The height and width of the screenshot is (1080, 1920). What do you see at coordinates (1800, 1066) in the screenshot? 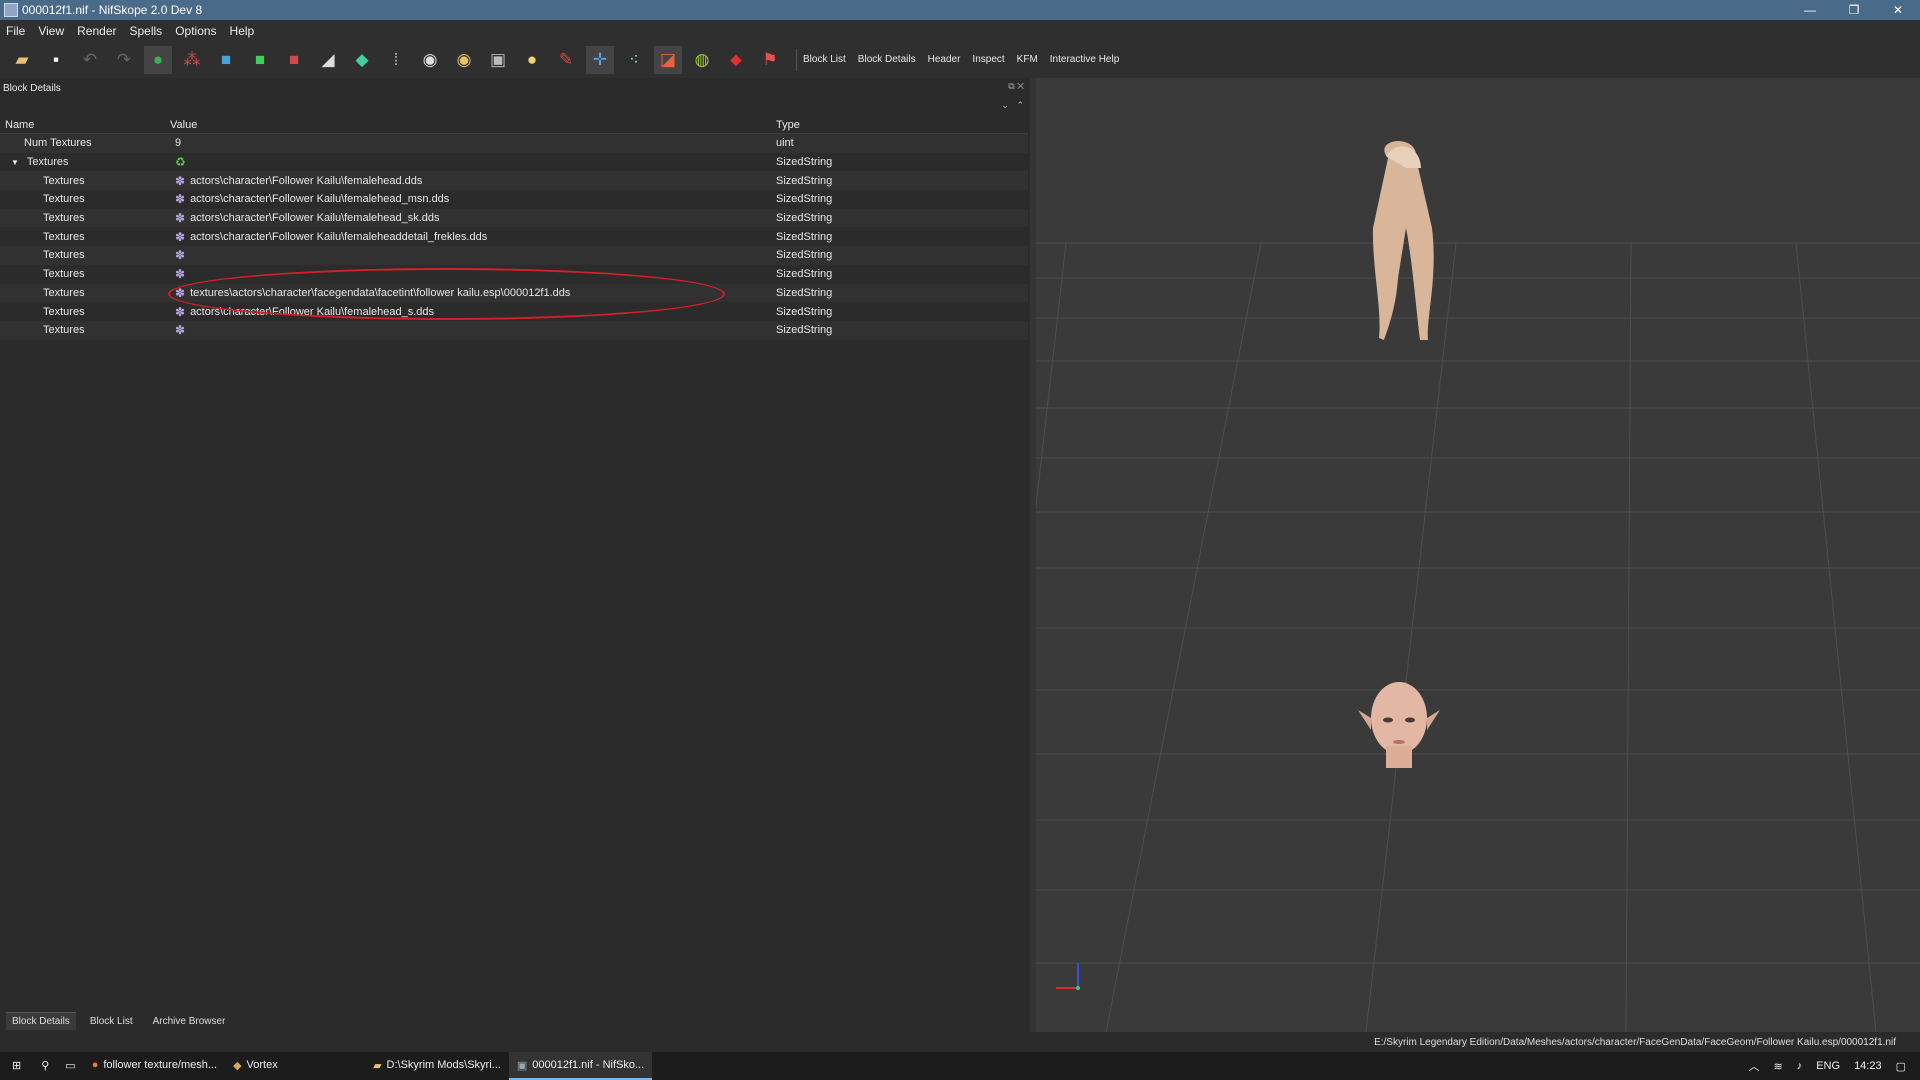
I see `volume-icon: ♪` at bounding box center [1800, 1066].